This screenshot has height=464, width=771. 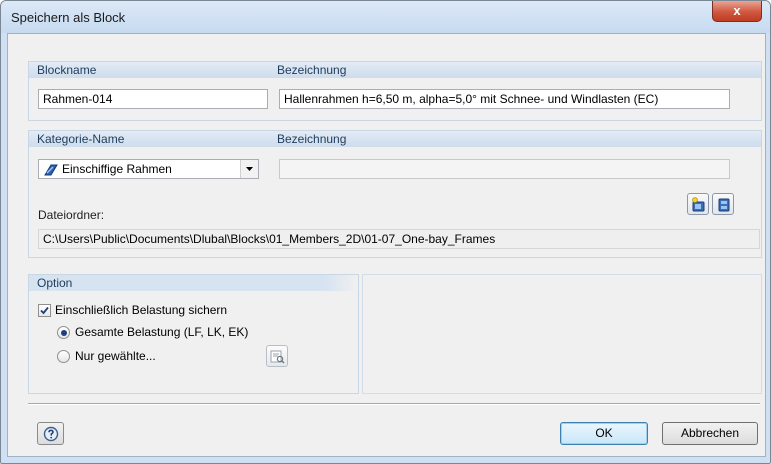 I want to click on new-category-button, so click(x=698, y=204).